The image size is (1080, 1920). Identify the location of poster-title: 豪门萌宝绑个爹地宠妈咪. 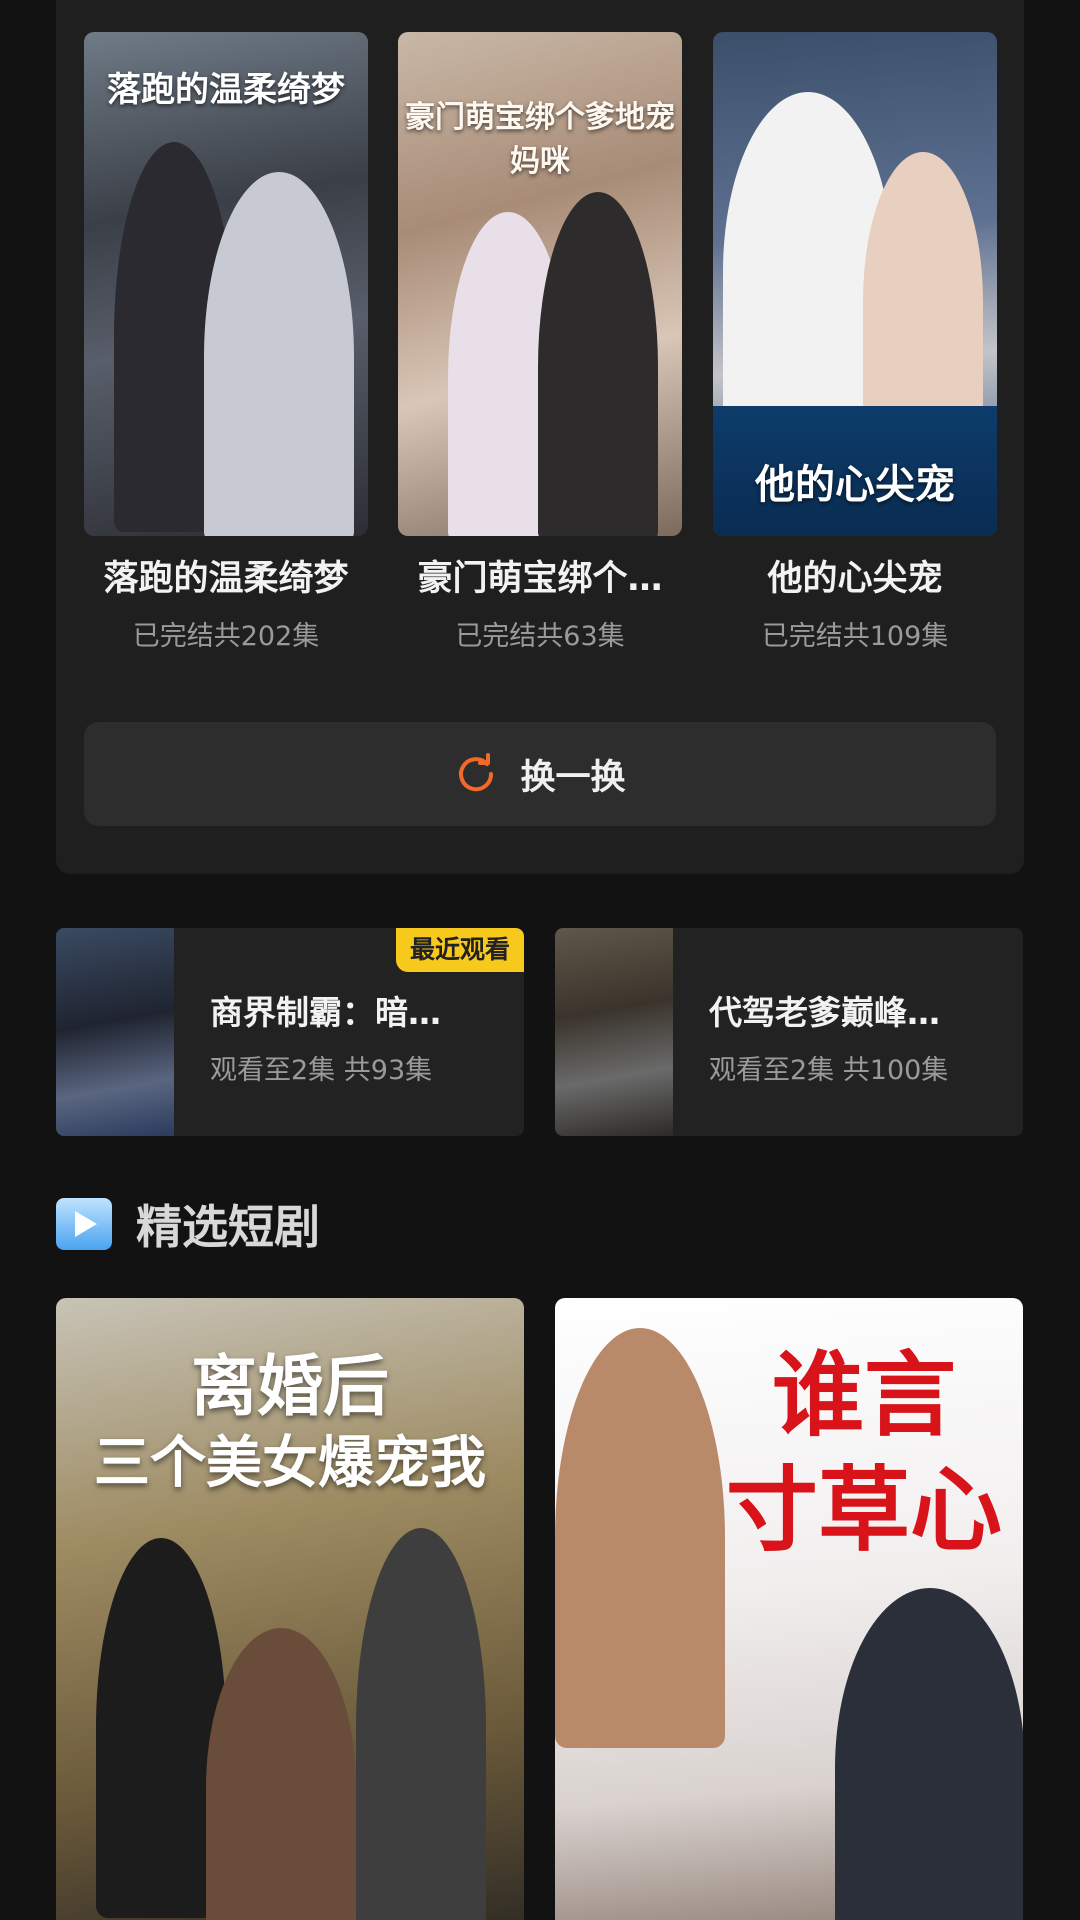
(540, 139).